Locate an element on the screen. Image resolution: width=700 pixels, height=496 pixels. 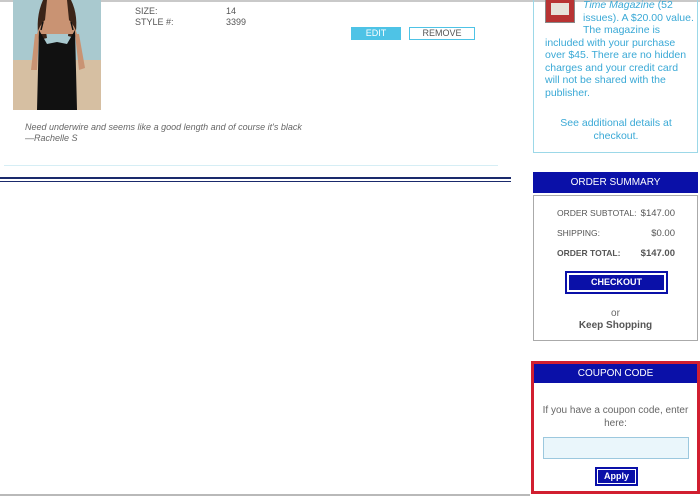
promo-line-2: issues). A $20.00 value. is located at coordinates (638, 17).